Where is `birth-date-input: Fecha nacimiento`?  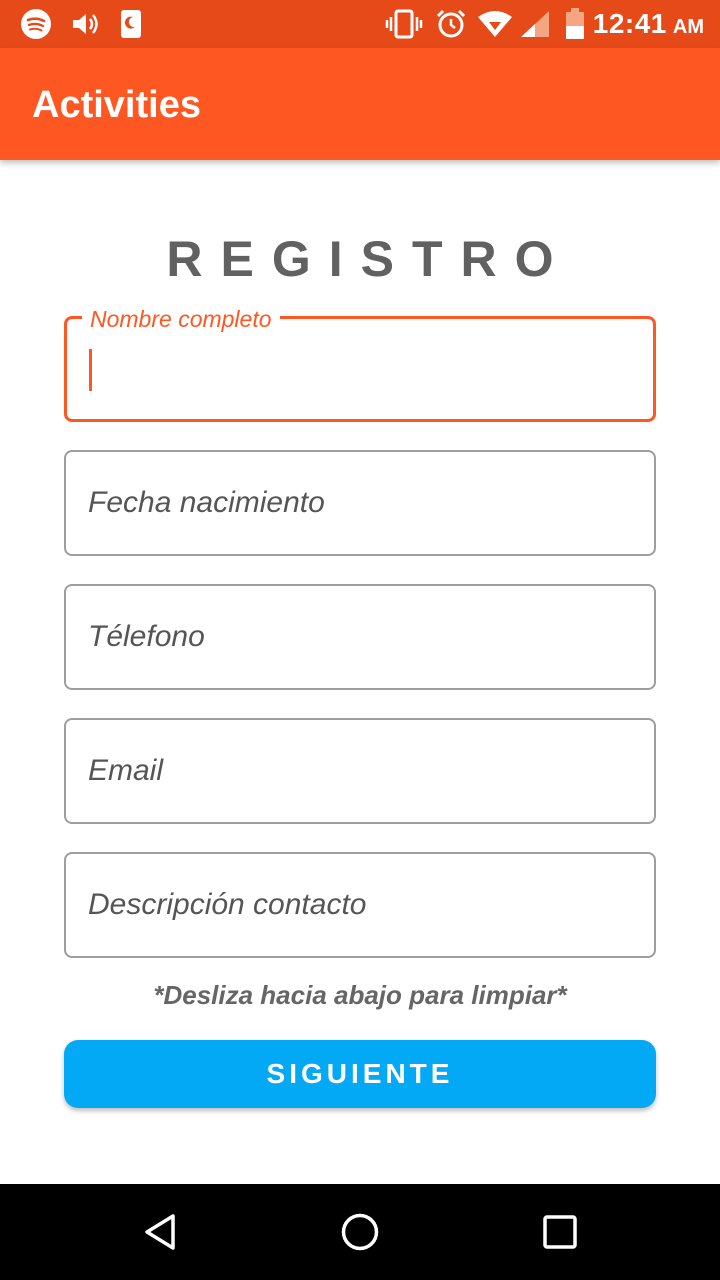
birth-date-input: Fecha nacimiento is located at coordinates (360, 503).